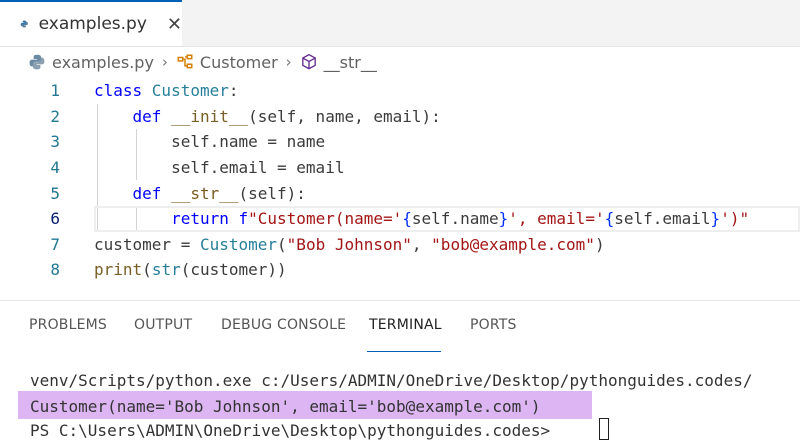 The width and height of the screenshot is (800, 443). Describe the element at coordinates (55, 193) in the screenshot. I see `line-number: 5` at that location.